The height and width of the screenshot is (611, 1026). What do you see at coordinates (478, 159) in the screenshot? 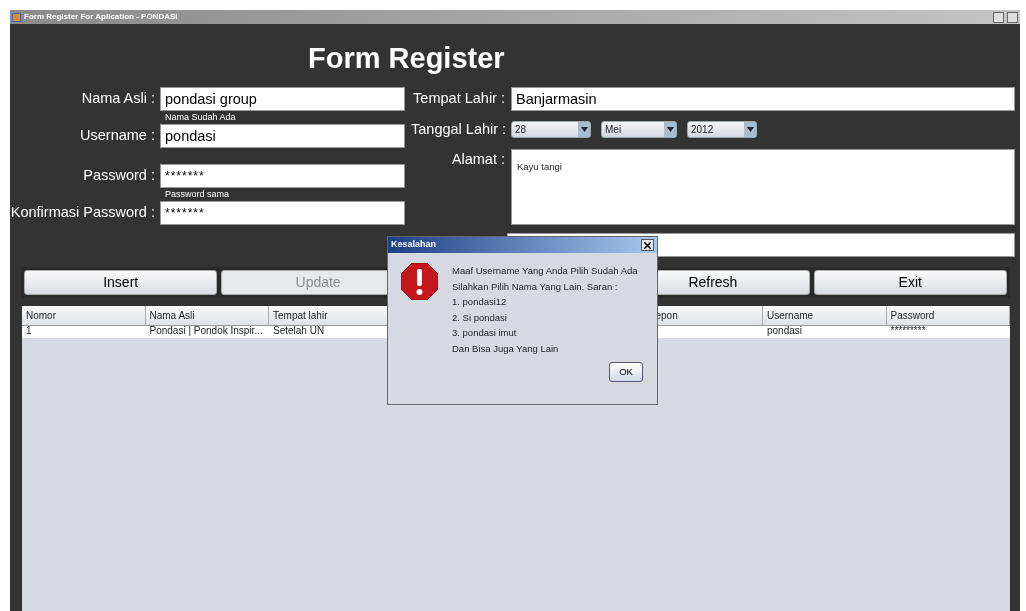
I see `field-label: Alamat :` at bounding box center [478, 159].